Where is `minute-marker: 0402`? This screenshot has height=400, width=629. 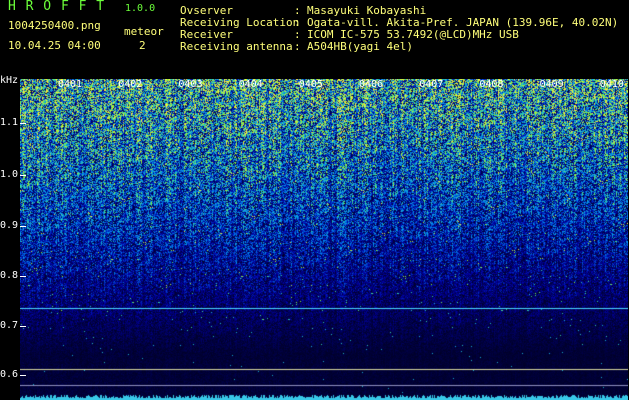 minute-marker: 0402 is located at coordinates (130, 84).